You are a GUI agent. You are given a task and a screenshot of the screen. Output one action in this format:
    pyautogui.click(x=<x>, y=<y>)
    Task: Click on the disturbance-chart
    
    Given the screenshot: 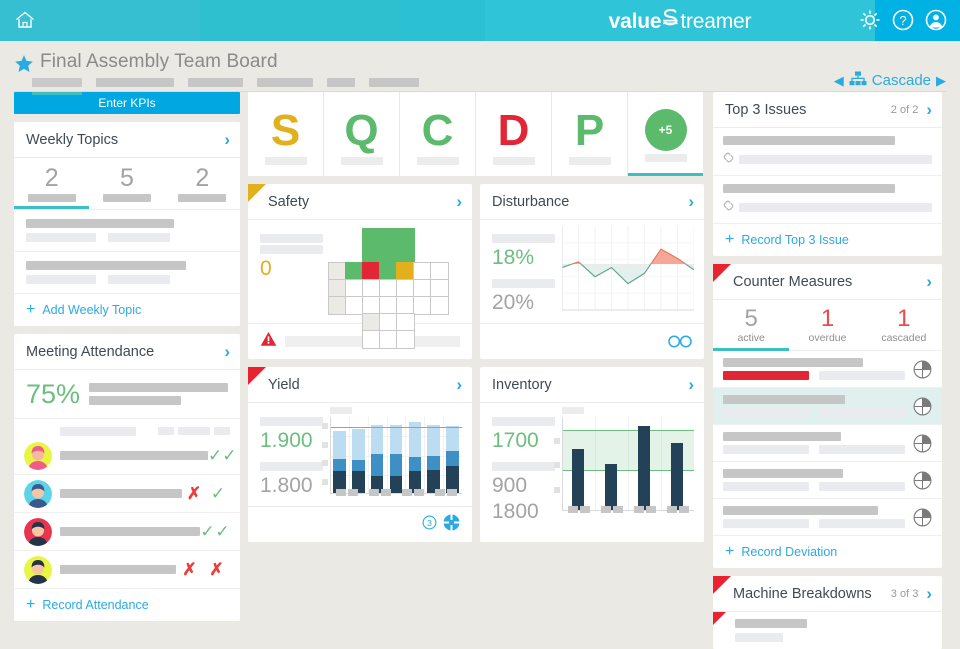 What is the action you would take?
    pyautogui.click(x=628, y=269)
    